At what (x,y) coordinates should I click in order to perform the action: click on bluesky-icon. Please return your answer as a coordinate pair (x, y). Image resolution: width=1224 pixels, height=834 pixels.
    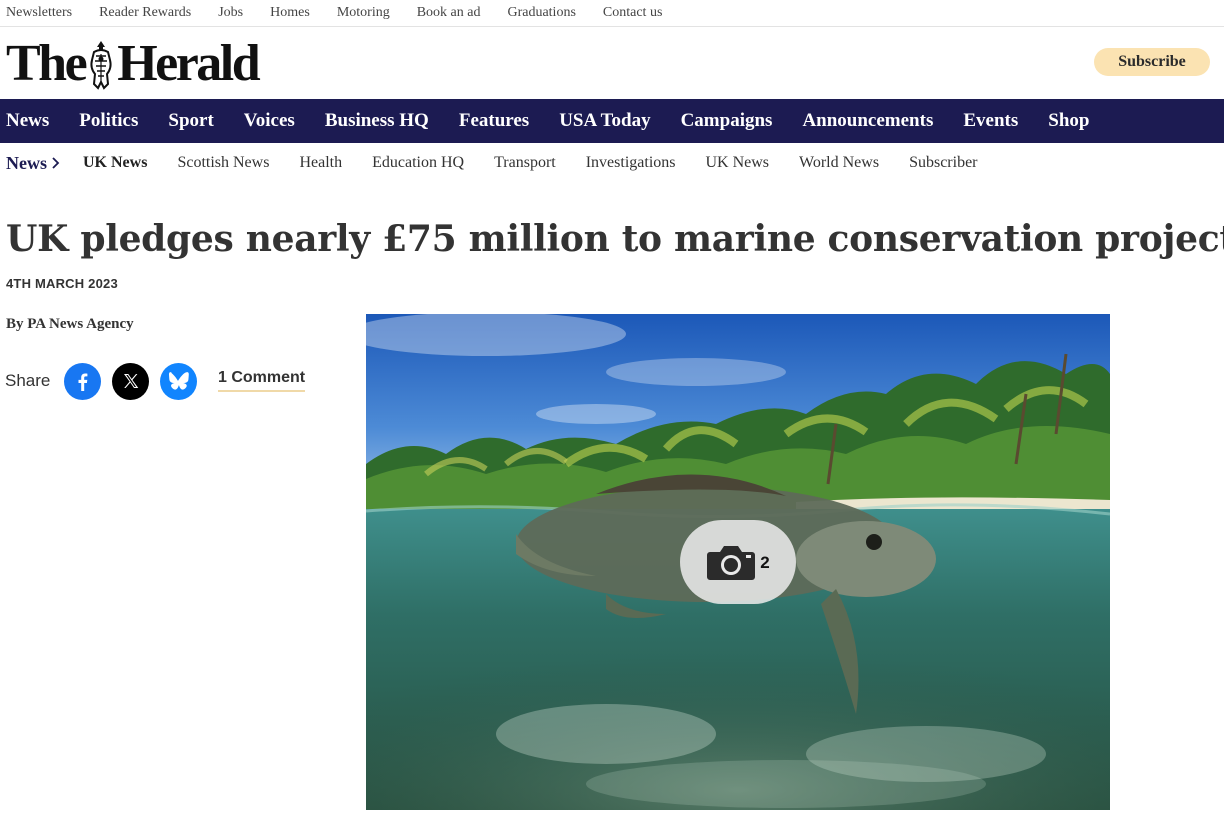
    Looking at the image, I should click on (178, 381).